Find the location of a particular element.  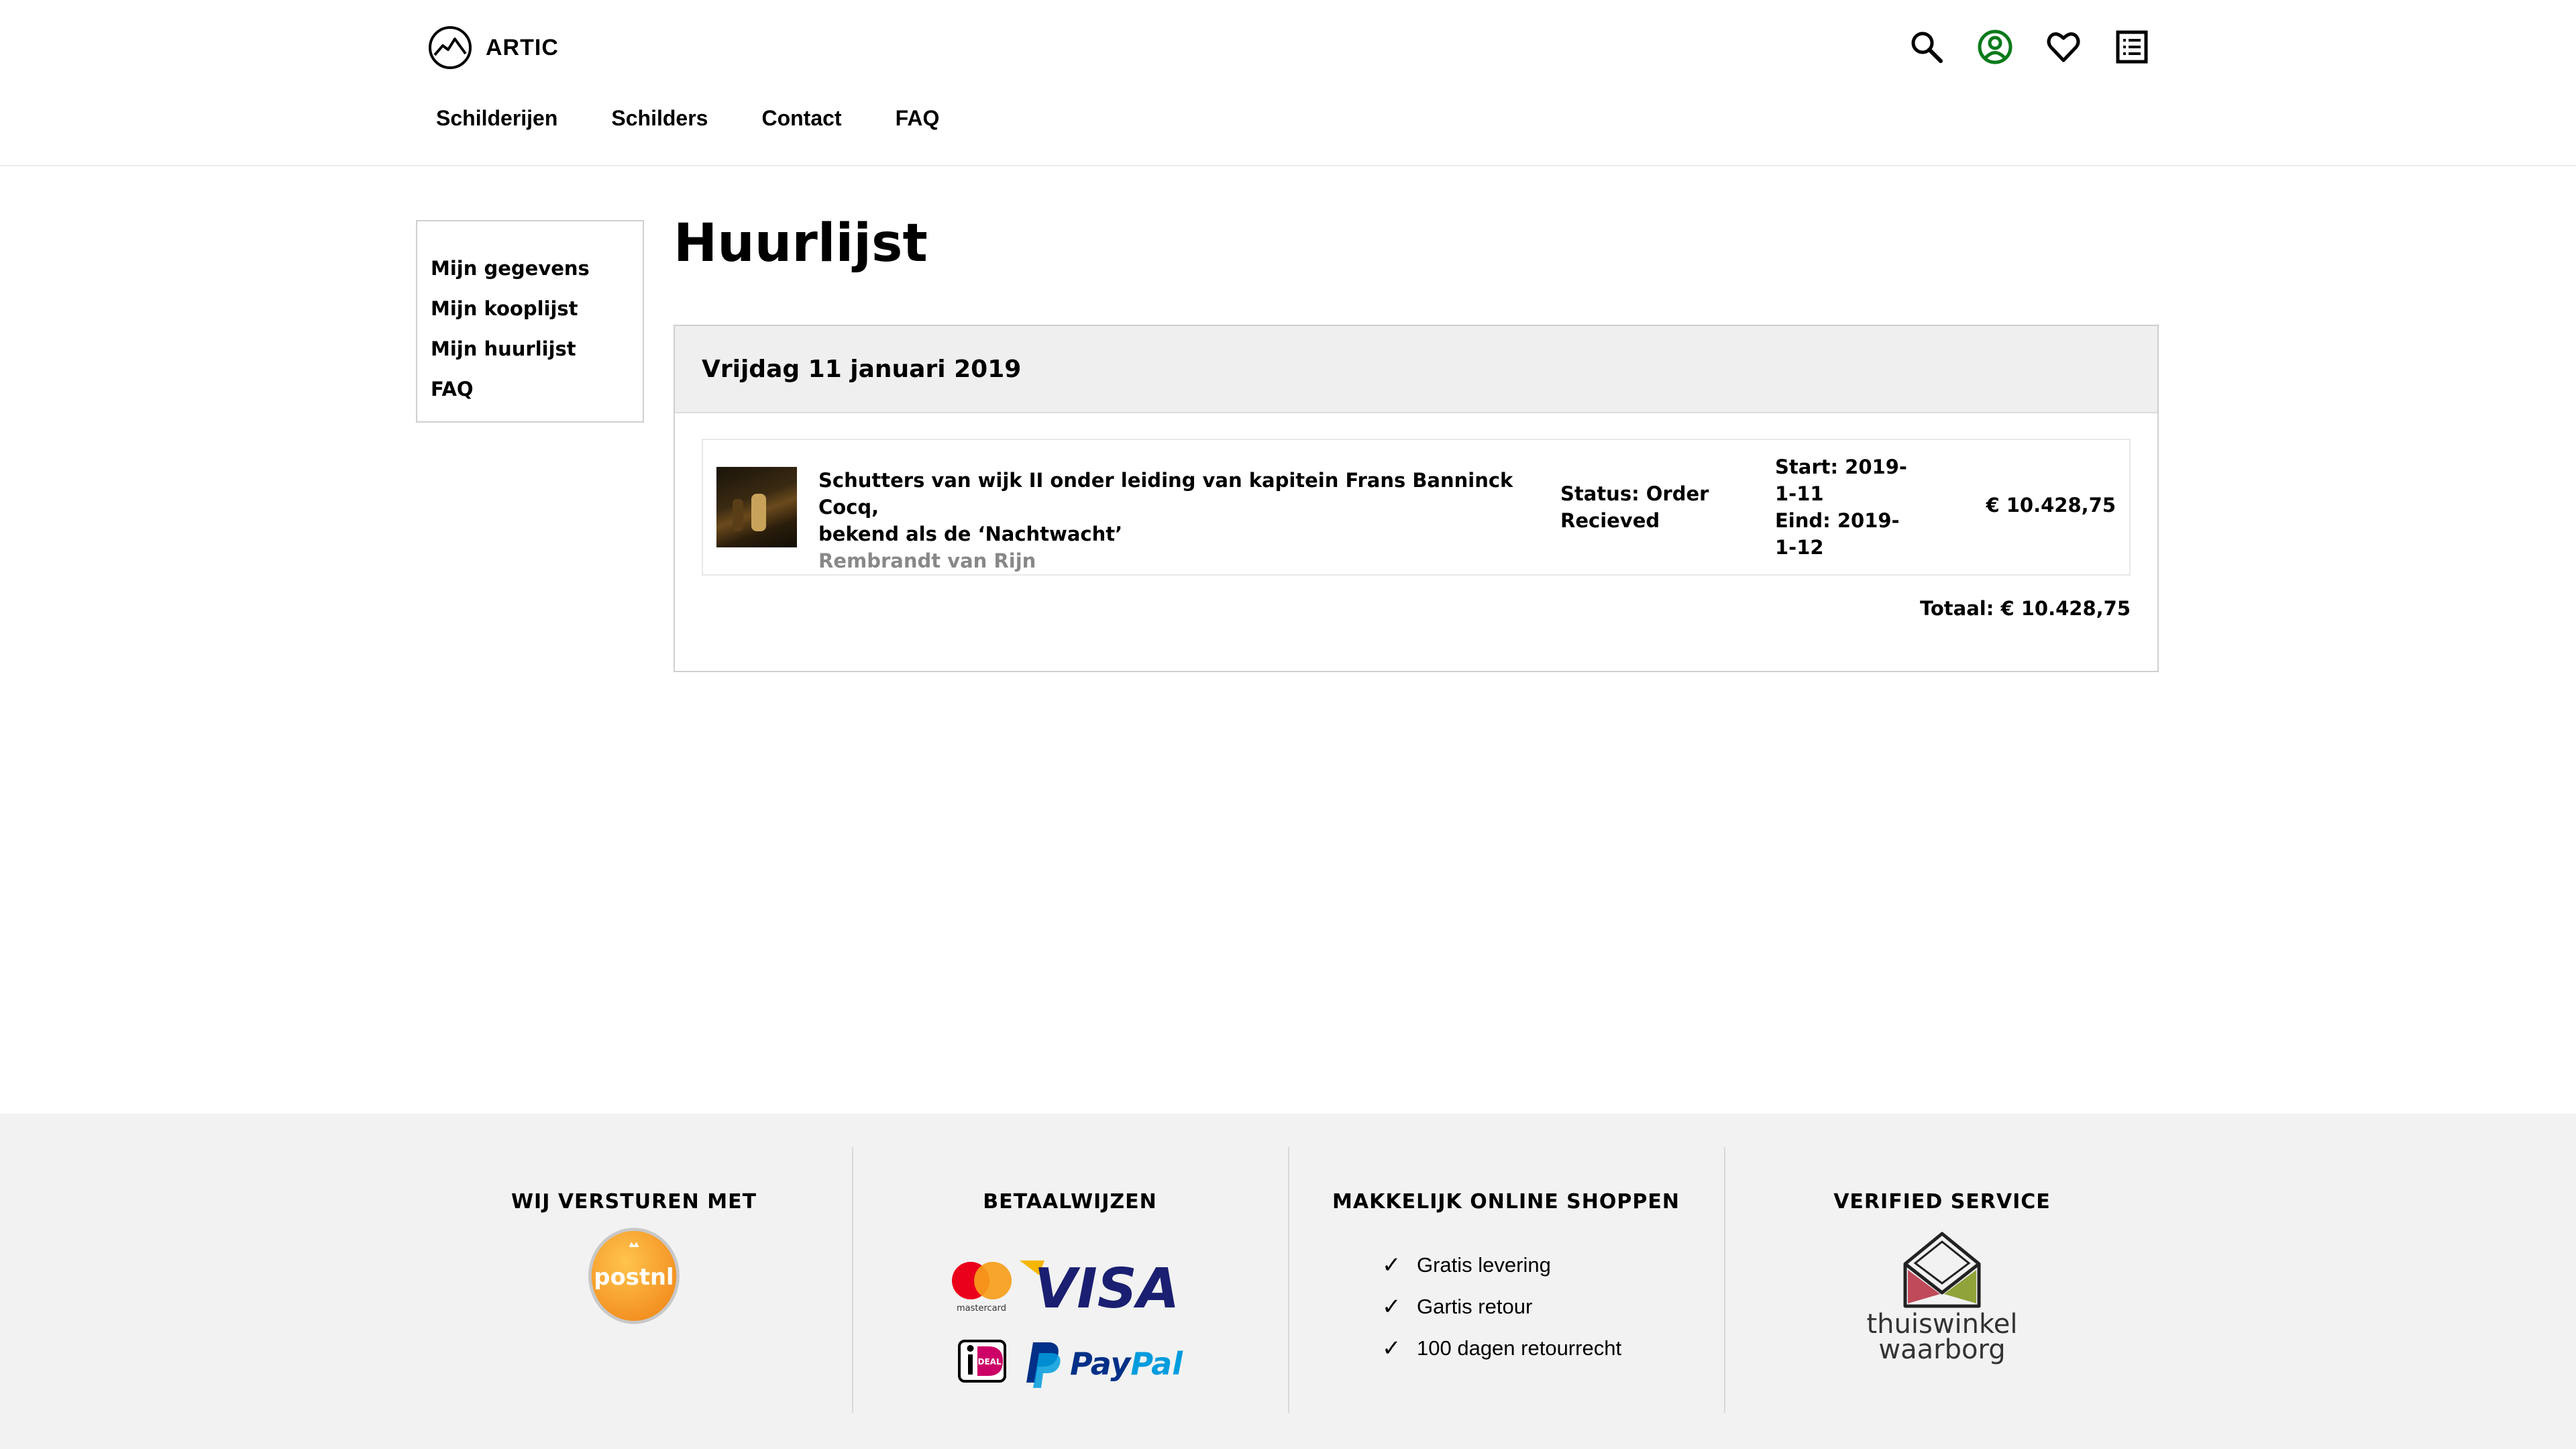

svg-text: PayPal is located at coordinates (1126, 1364).